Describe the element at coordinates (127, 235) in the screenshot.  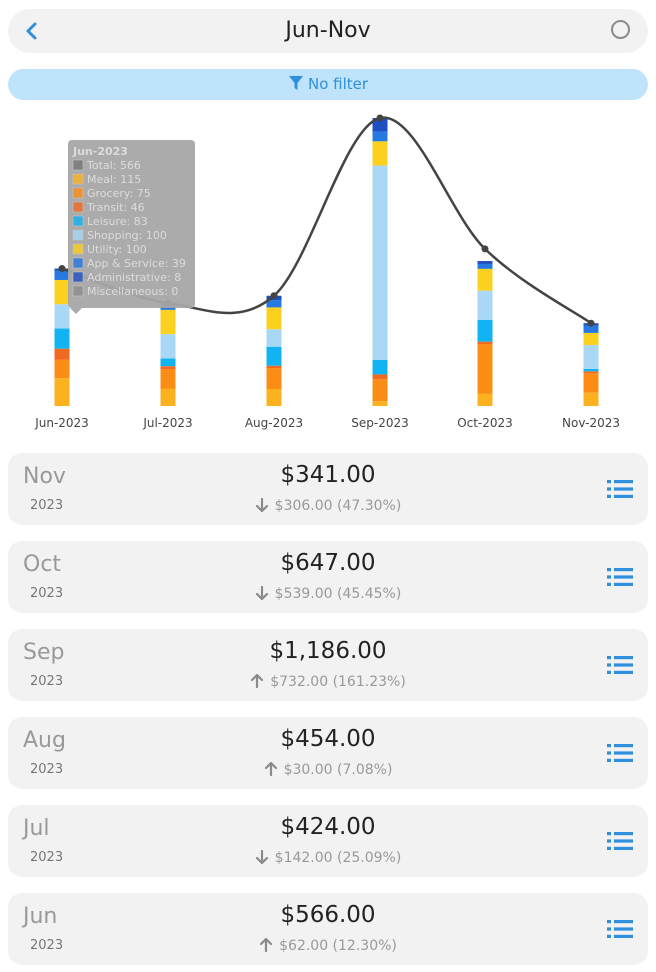
I see `tooltip-line: Shopping: 100` at that location.